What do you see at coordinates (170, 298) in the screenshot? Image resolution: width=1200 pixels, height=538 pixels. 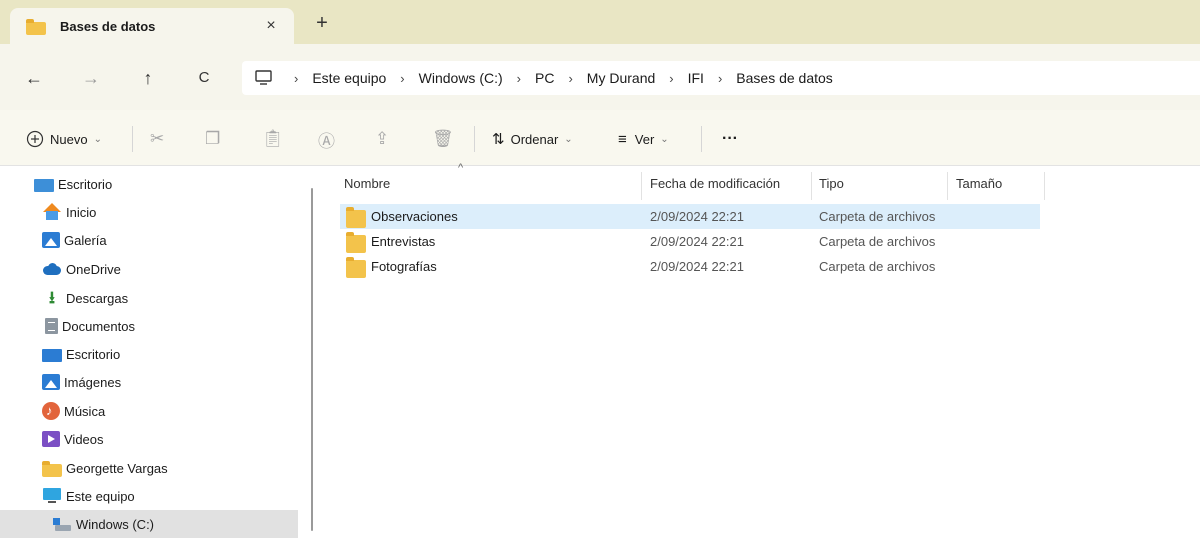 I see `sidebar-item-descargas: ⭳ Descargas` at bounding box center [170, 298].